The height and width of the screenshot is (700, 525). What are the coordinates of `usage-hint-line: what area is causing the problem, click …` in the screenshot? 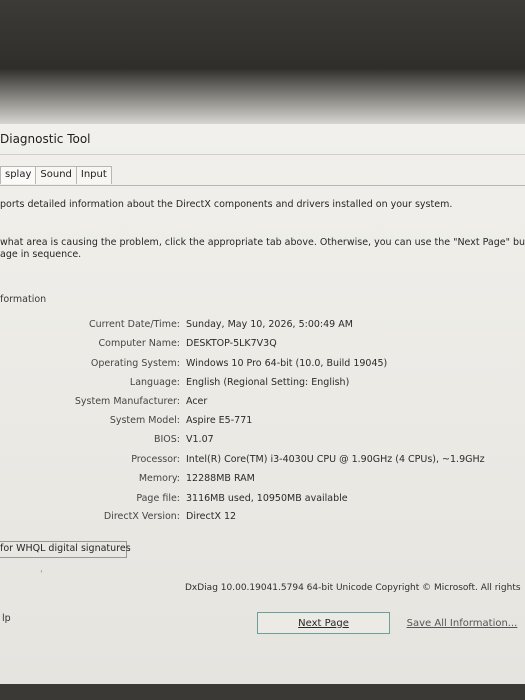 It's located at (262, 242).